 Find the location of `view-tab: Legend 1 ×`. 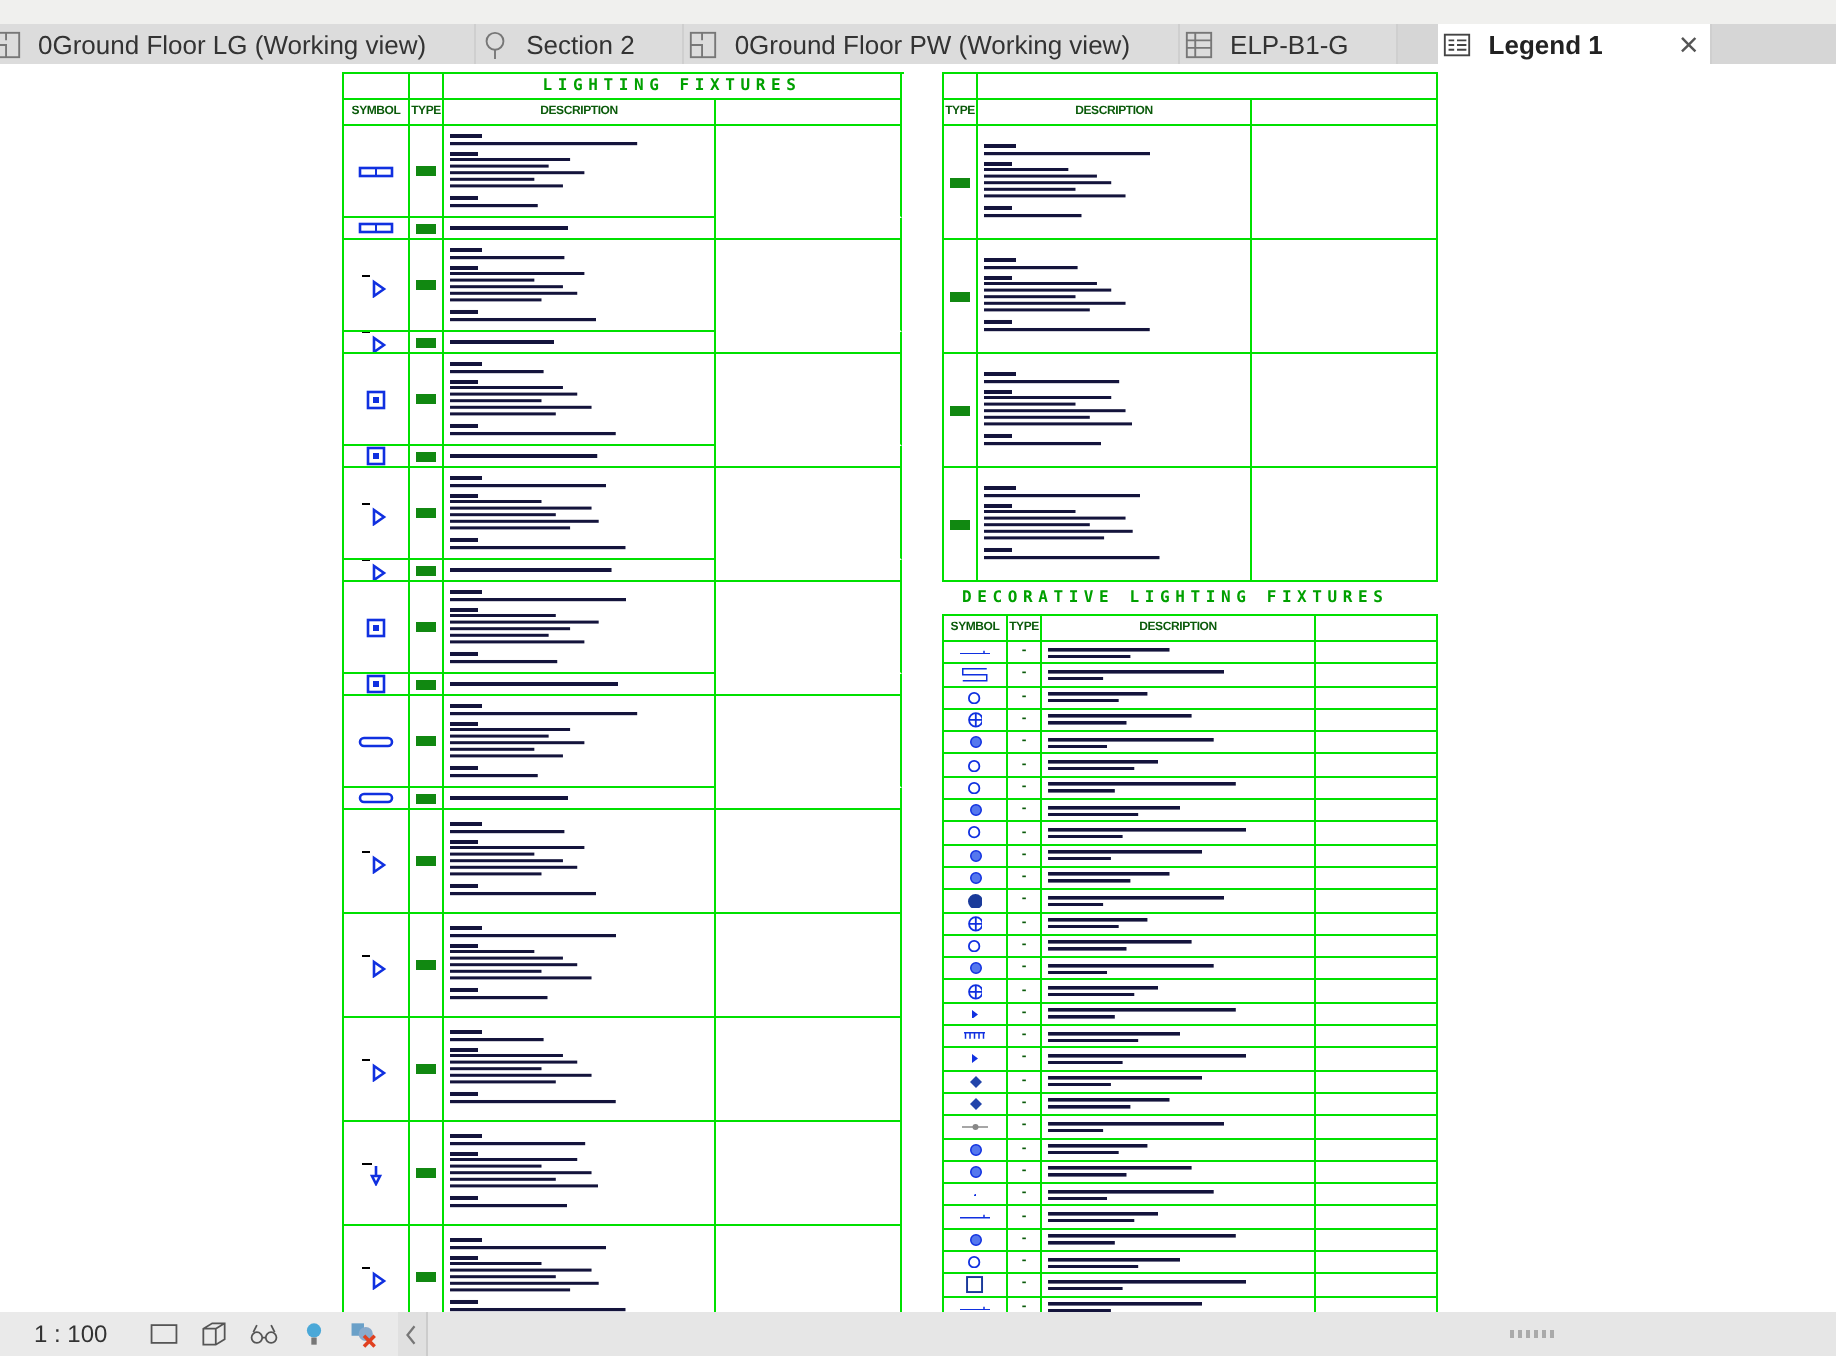

view-tab: Legend 1 × is located at coordinates (1575, 44).